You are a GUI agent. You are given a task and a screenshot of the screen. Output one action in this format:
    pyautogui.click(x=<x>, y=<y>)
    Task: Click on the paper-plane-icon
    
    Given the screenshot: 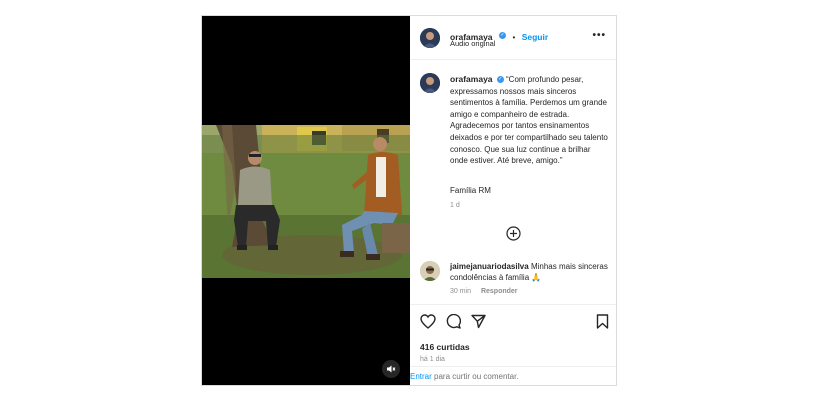 What is the action you would take?
    pyautogui.click(x=478, y=321)
    